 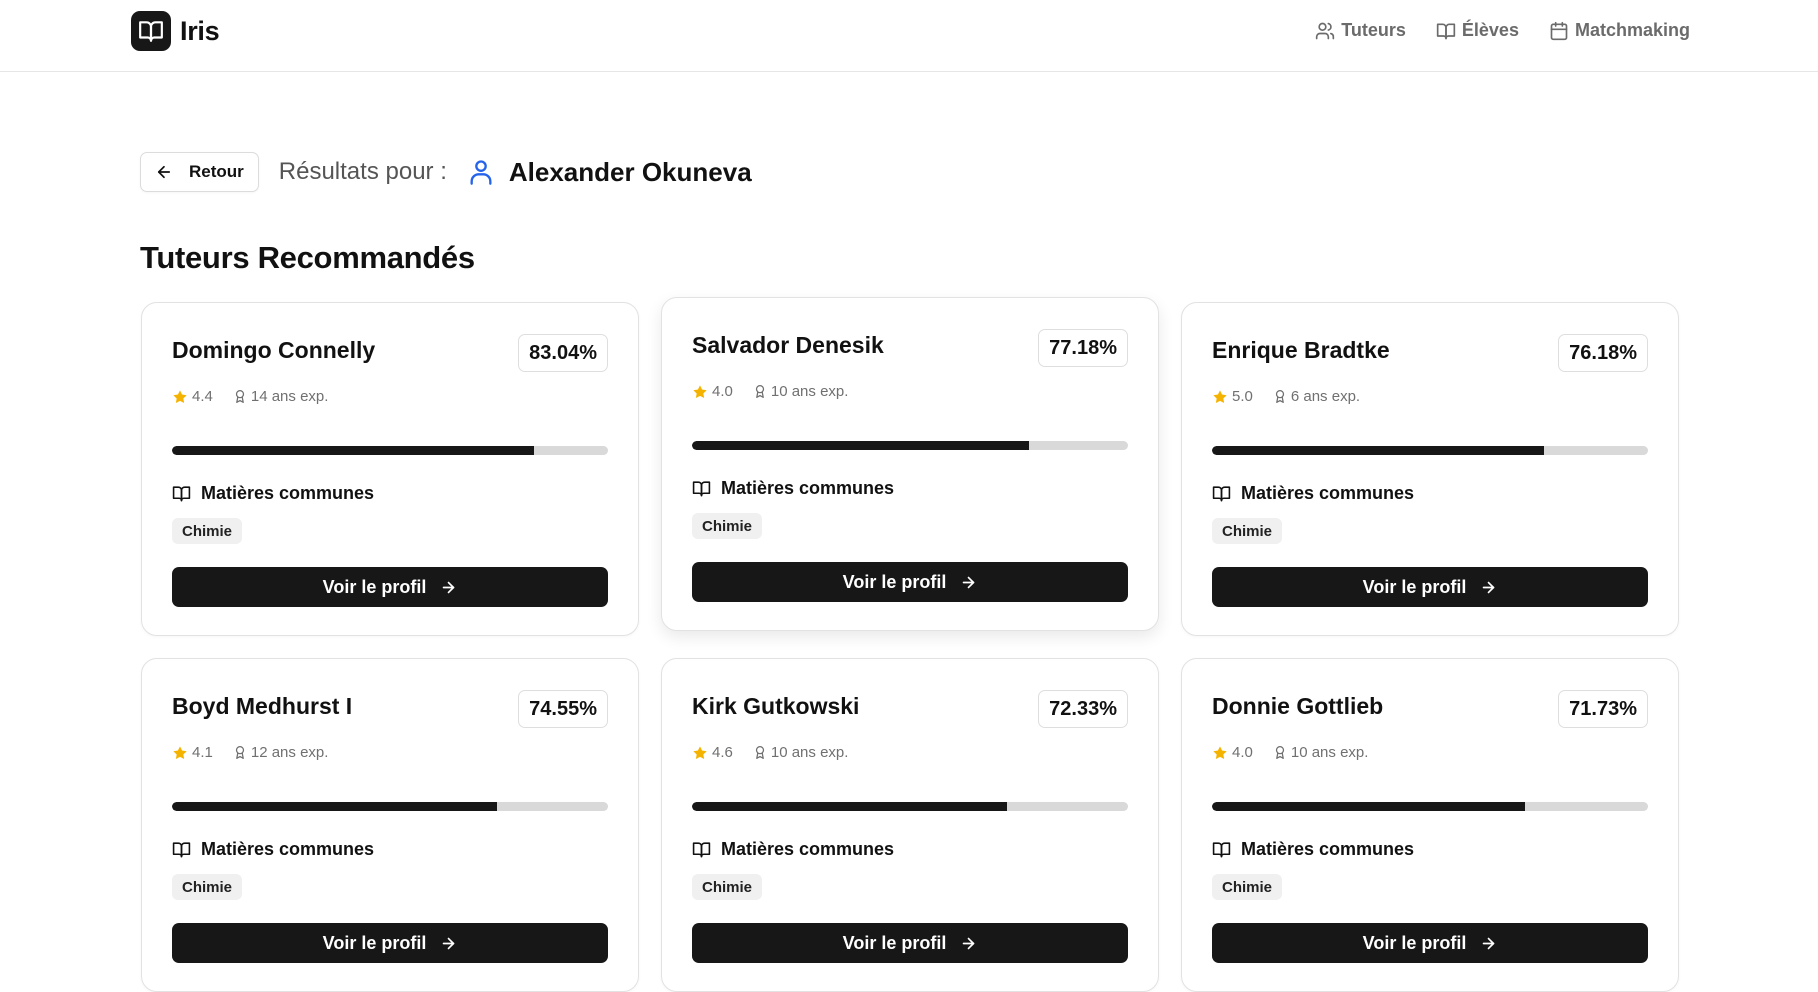 I want to click on rating: 5.0, so click(x=1232, y=396).